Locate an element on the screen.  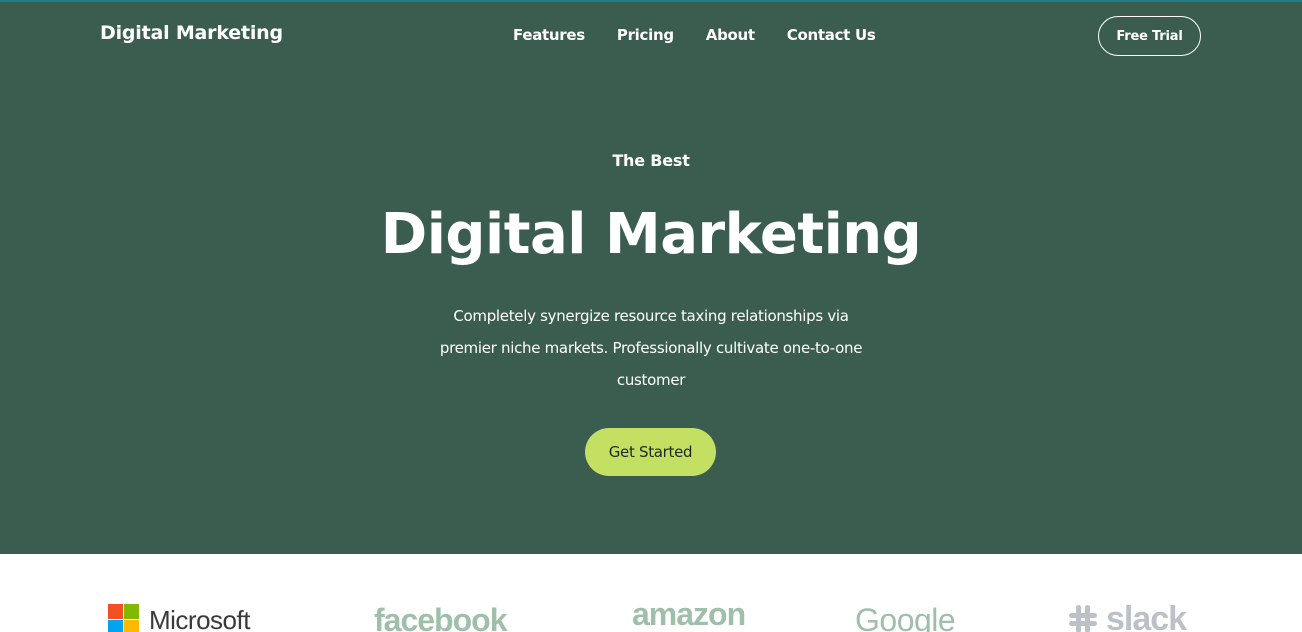
slack-wordmark: slack is located at coordinates (1146, 616).